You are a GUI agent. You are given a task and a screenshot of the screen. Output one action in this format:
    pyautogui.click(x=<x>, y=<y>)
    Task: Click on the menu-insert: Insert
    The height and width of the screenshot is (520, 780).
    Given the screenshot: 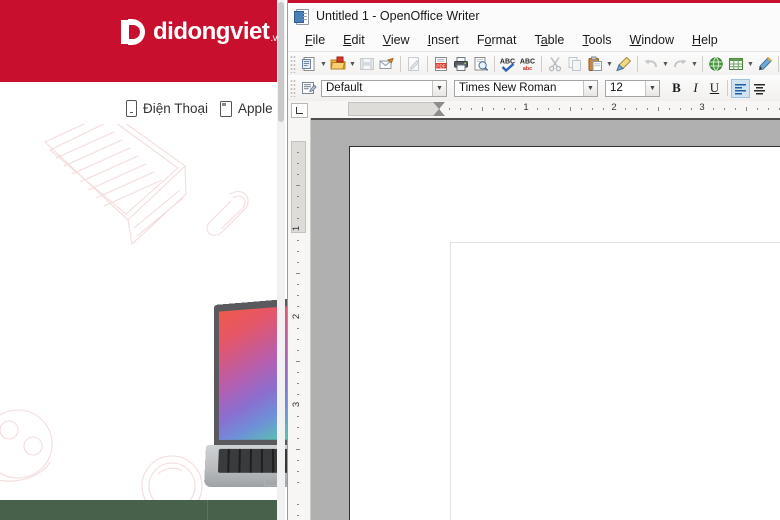 What is the action you would take?
    pyautogui.click(x=443, y=40)
    